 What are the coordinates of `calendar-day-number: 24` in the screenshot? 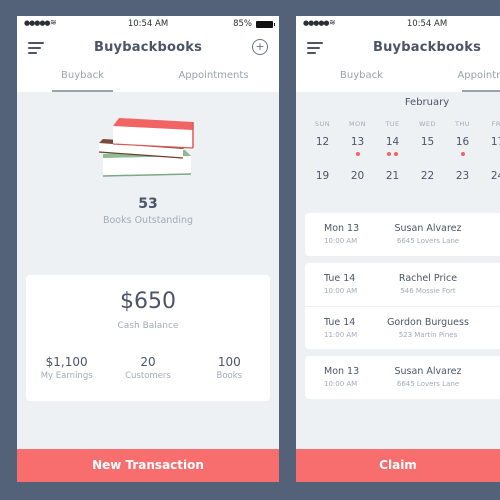 It's located at (495, 176).